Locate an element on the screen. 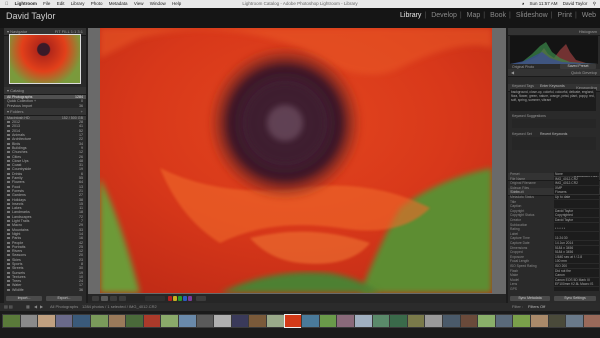  keyword-suggestion-grid is located at coordinates (554, 123).